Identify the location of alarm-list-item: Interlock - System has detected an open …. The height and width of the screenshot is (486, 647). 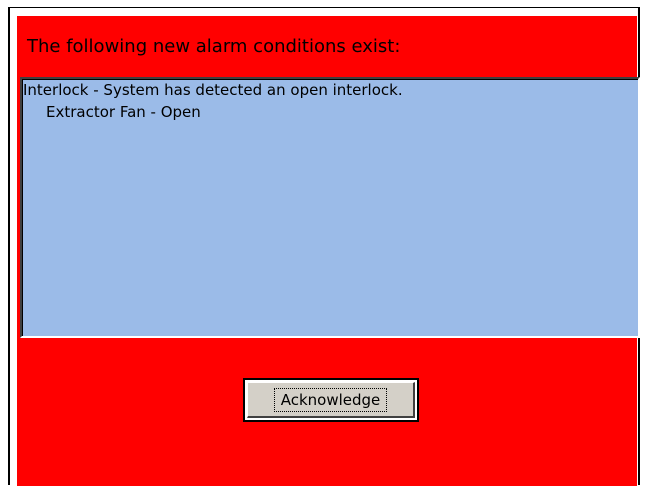
(330, 90).